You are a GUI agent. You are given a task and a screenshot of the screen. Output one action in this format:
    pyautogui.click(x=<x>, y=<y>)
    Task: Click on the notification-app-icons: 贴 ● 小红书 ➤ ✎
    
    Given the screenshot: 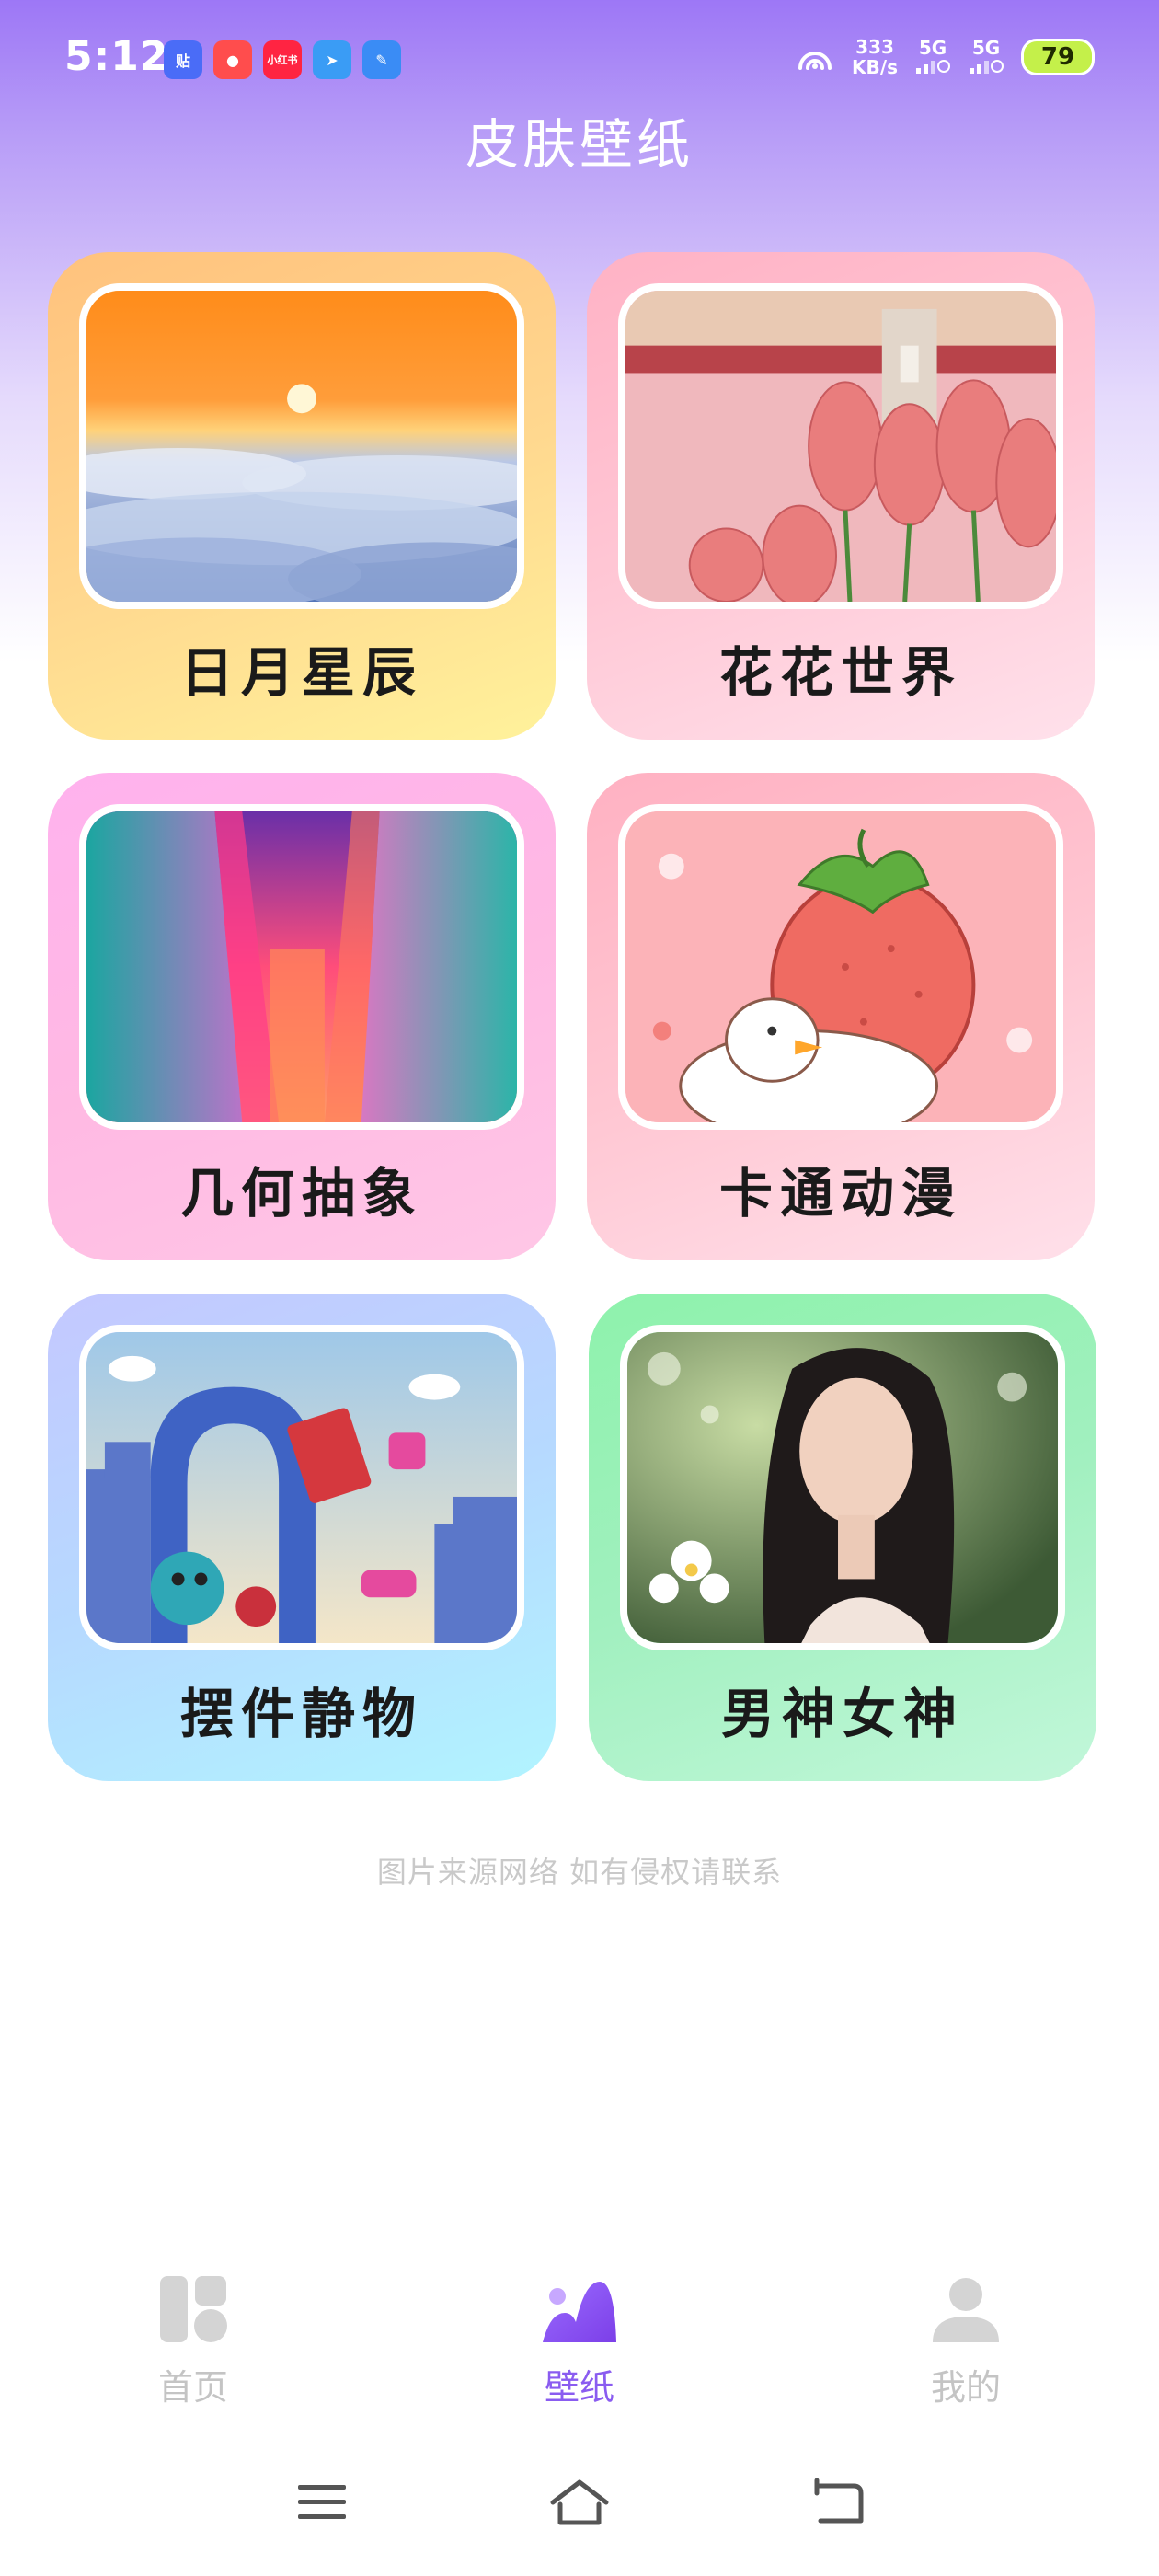 What is the action you would take?
    pyautogui.click(x=282, y=59)
    